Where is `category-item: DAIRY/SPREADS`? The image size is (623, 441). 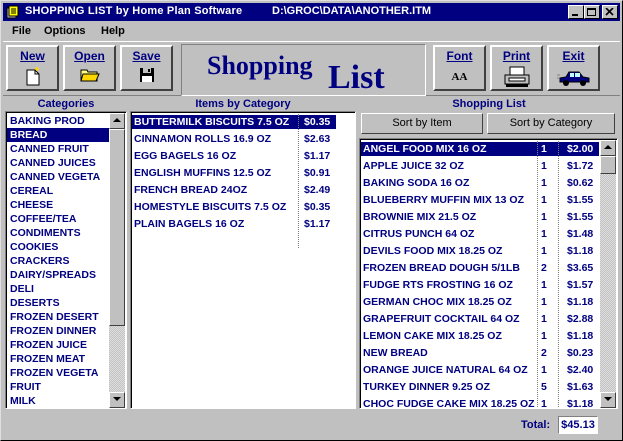 category-item: DAIRY/SPREADS is located at coordinates (58, 275).